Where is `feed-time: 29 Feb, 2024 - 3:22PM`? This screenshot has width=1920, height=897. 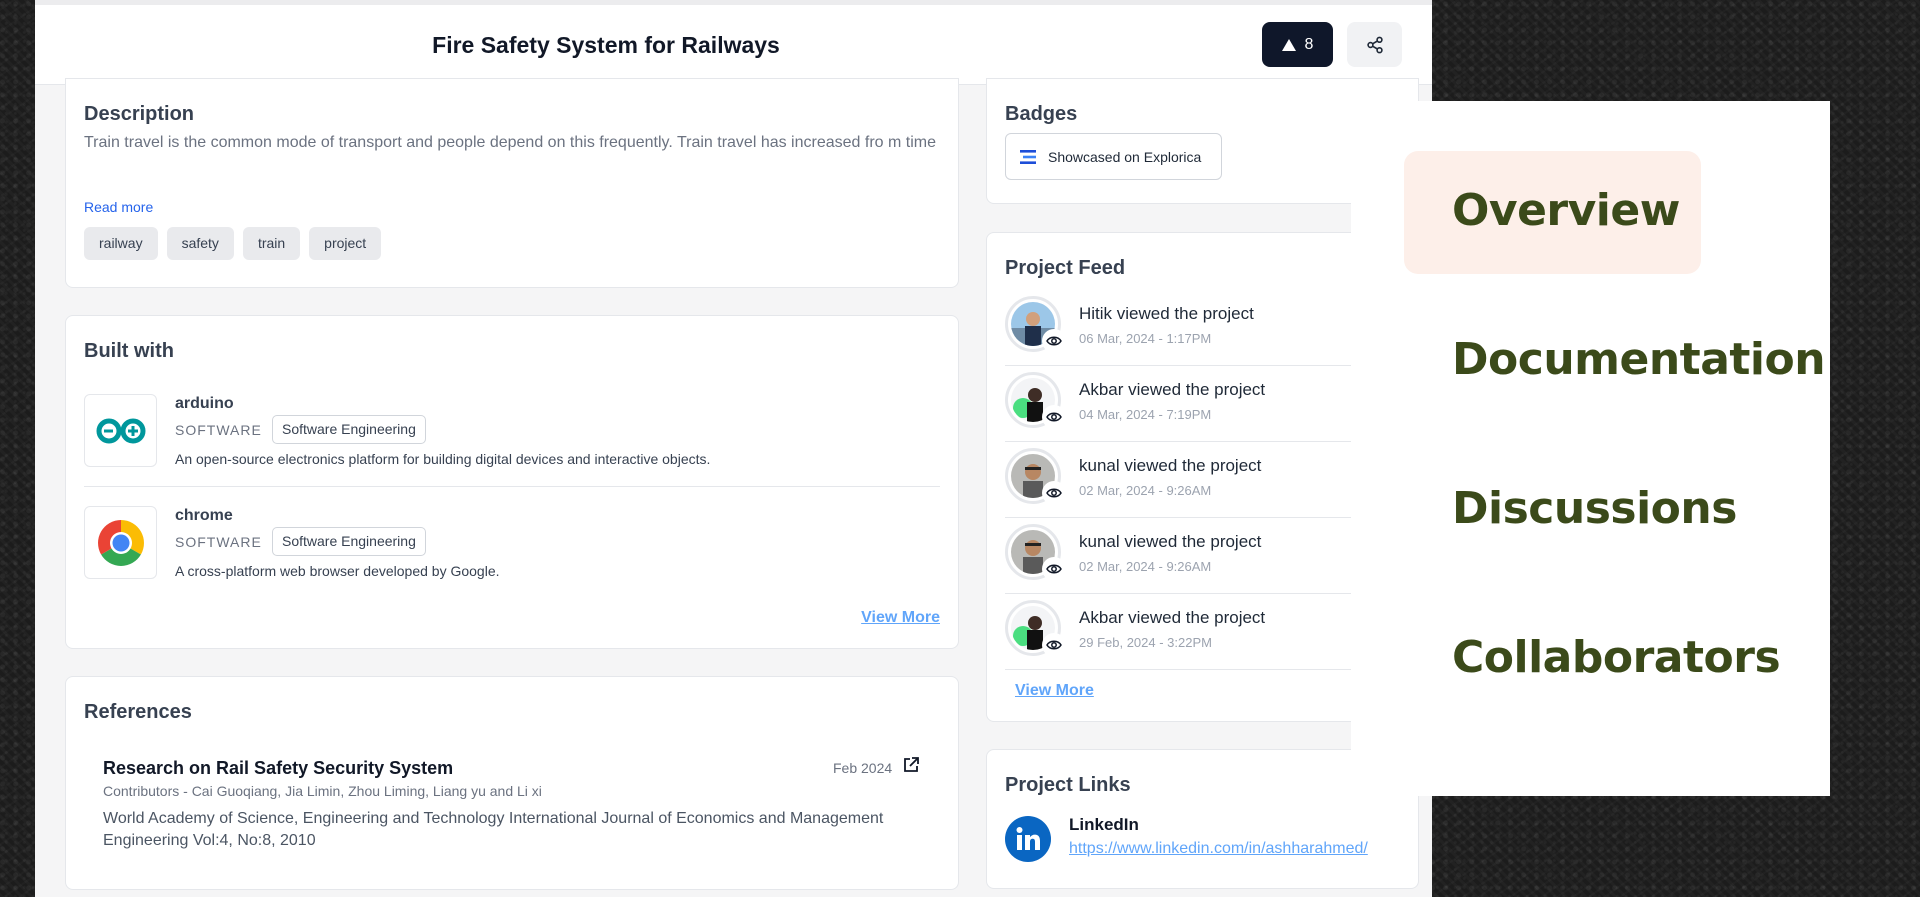 feed-time: 29 Feb, 2024 - 3:22PM is located at coordinates (1145, 642).